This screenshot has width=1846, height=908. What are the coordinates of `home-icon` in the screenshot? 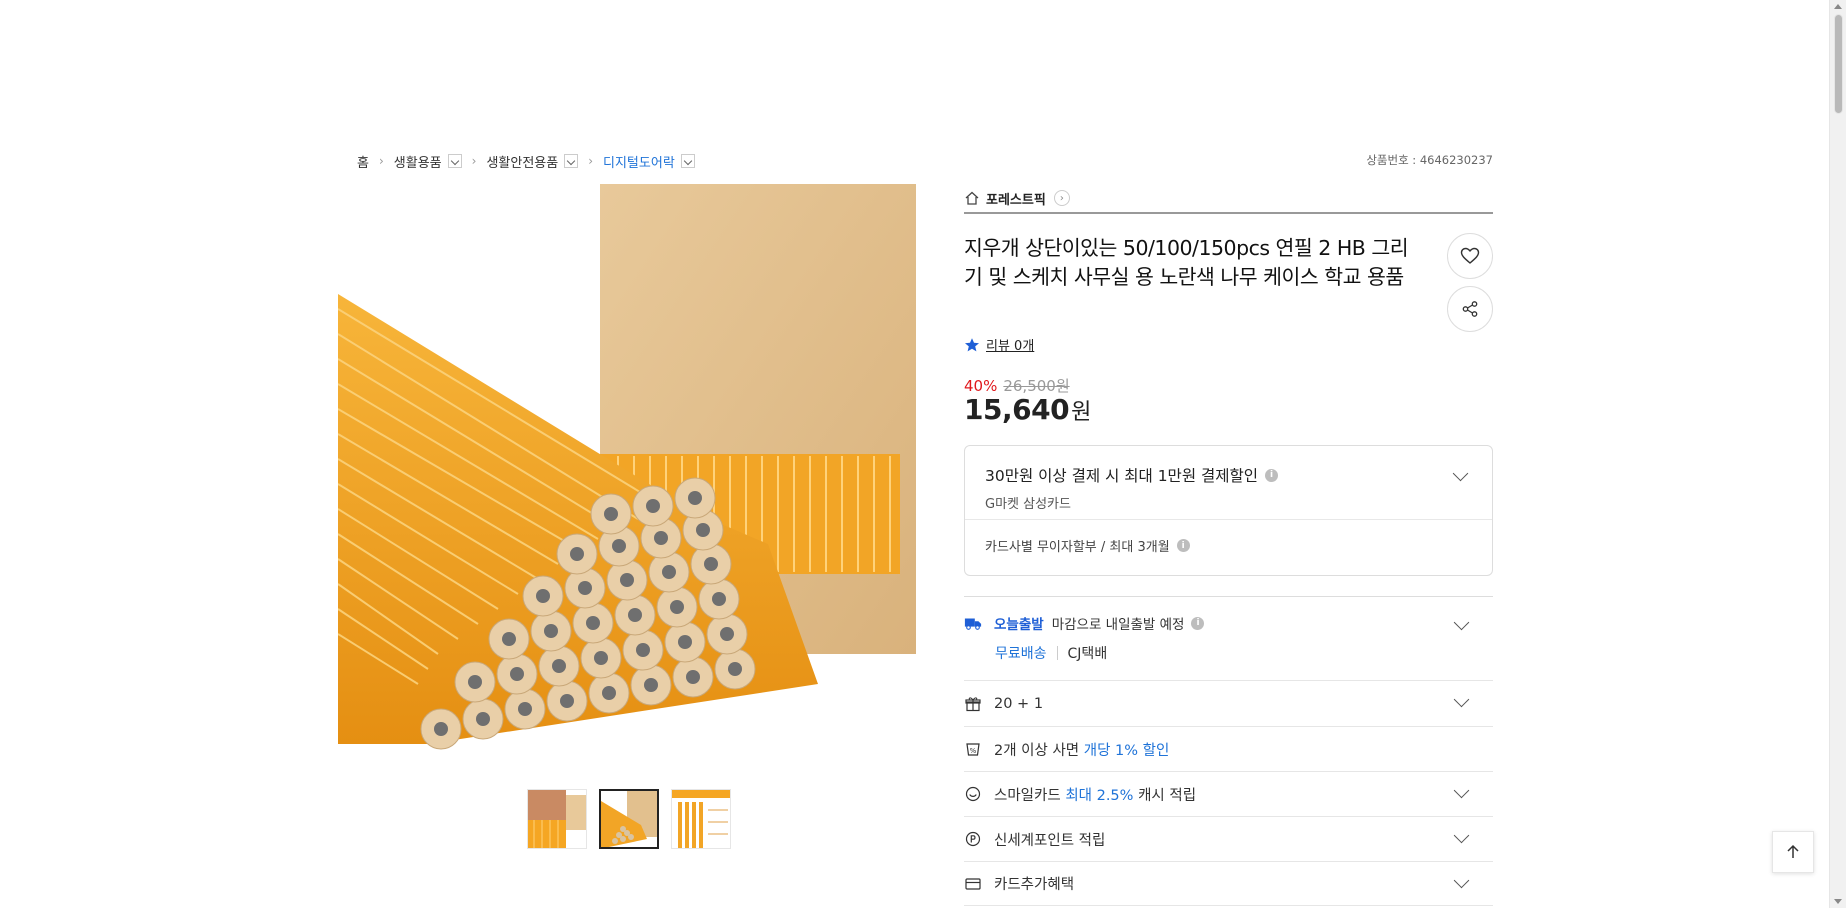 It's located at (972, 198).